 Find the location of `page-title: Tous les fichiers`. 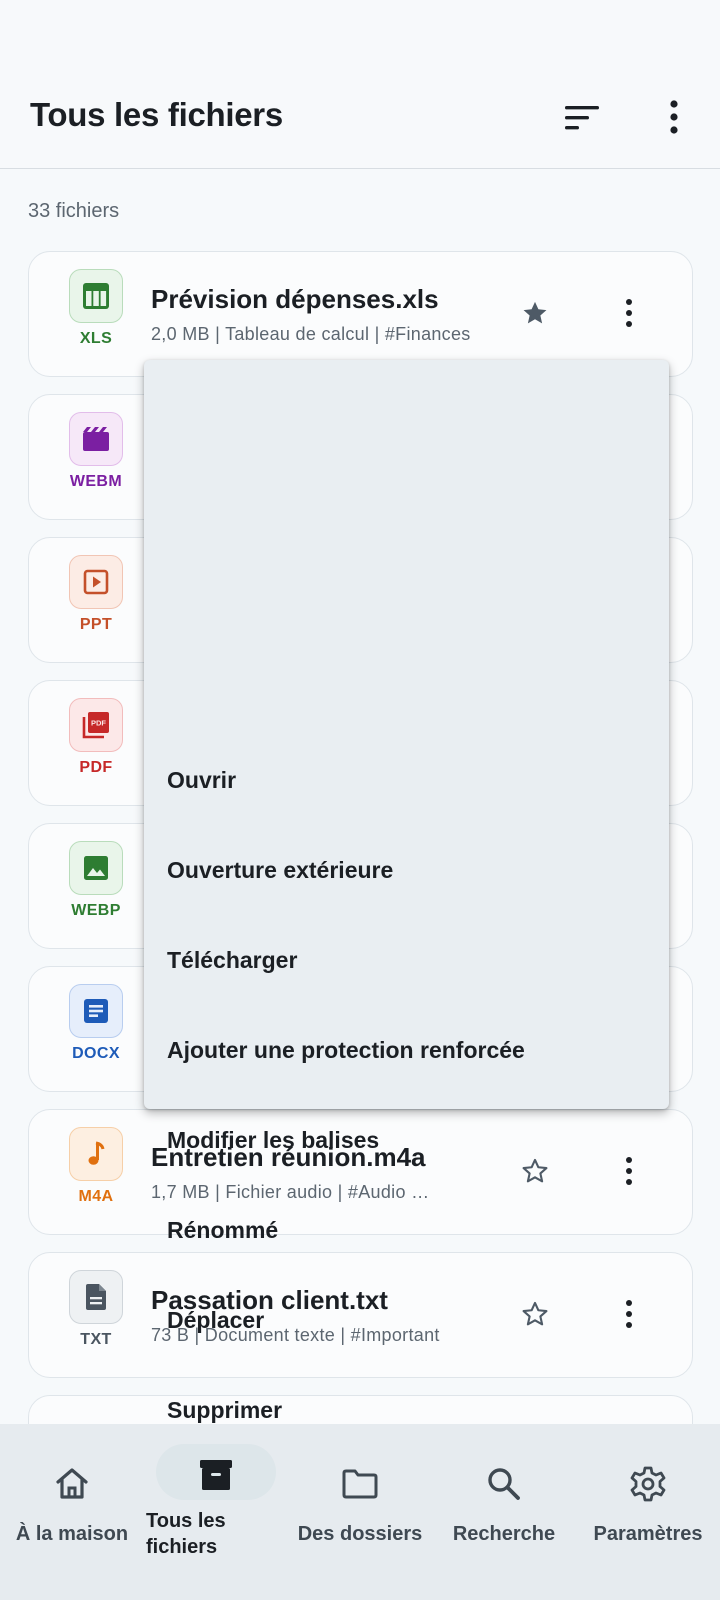

page-title: Tous les fichiers is located at coordinates (156, 114).